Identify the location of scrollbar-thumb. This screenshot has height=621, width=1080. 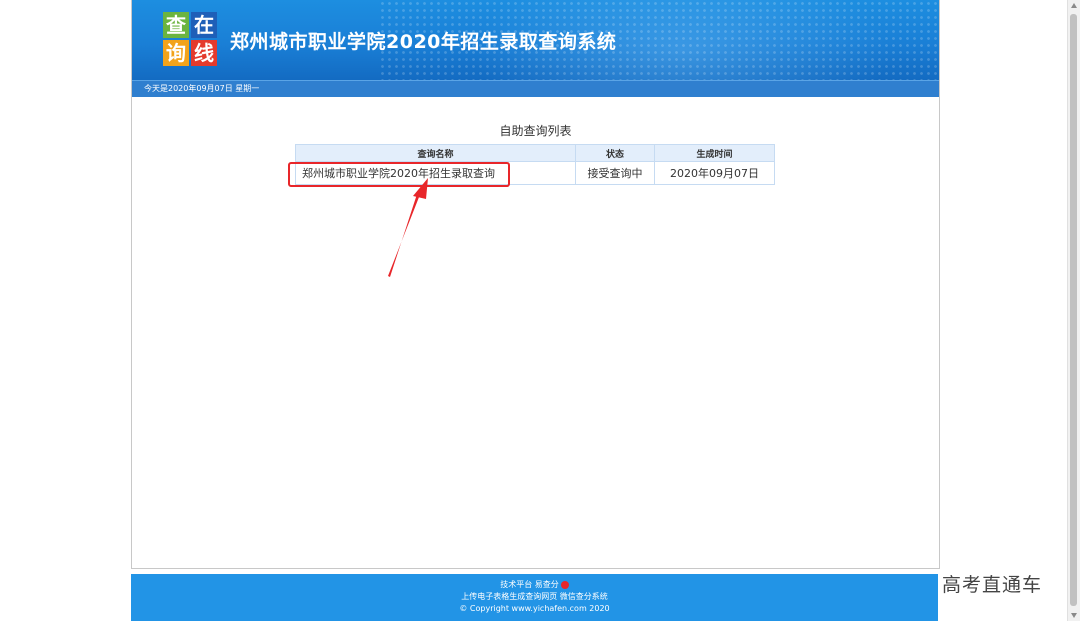
(1073, 310).